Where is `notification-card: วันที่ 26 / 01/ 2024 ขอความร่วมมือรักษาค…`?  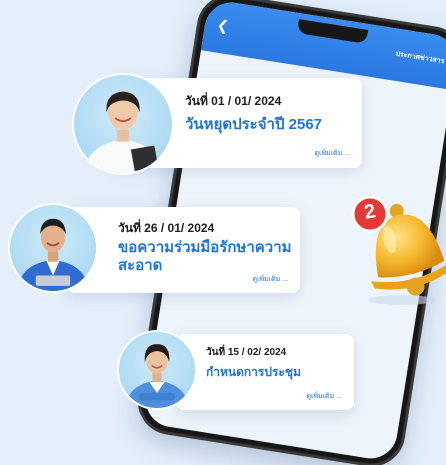
notification-card: วันที่ 26 / 01/ 2024 ขอความร่วมมือรักษาค… is located at coordinates (183, 250).